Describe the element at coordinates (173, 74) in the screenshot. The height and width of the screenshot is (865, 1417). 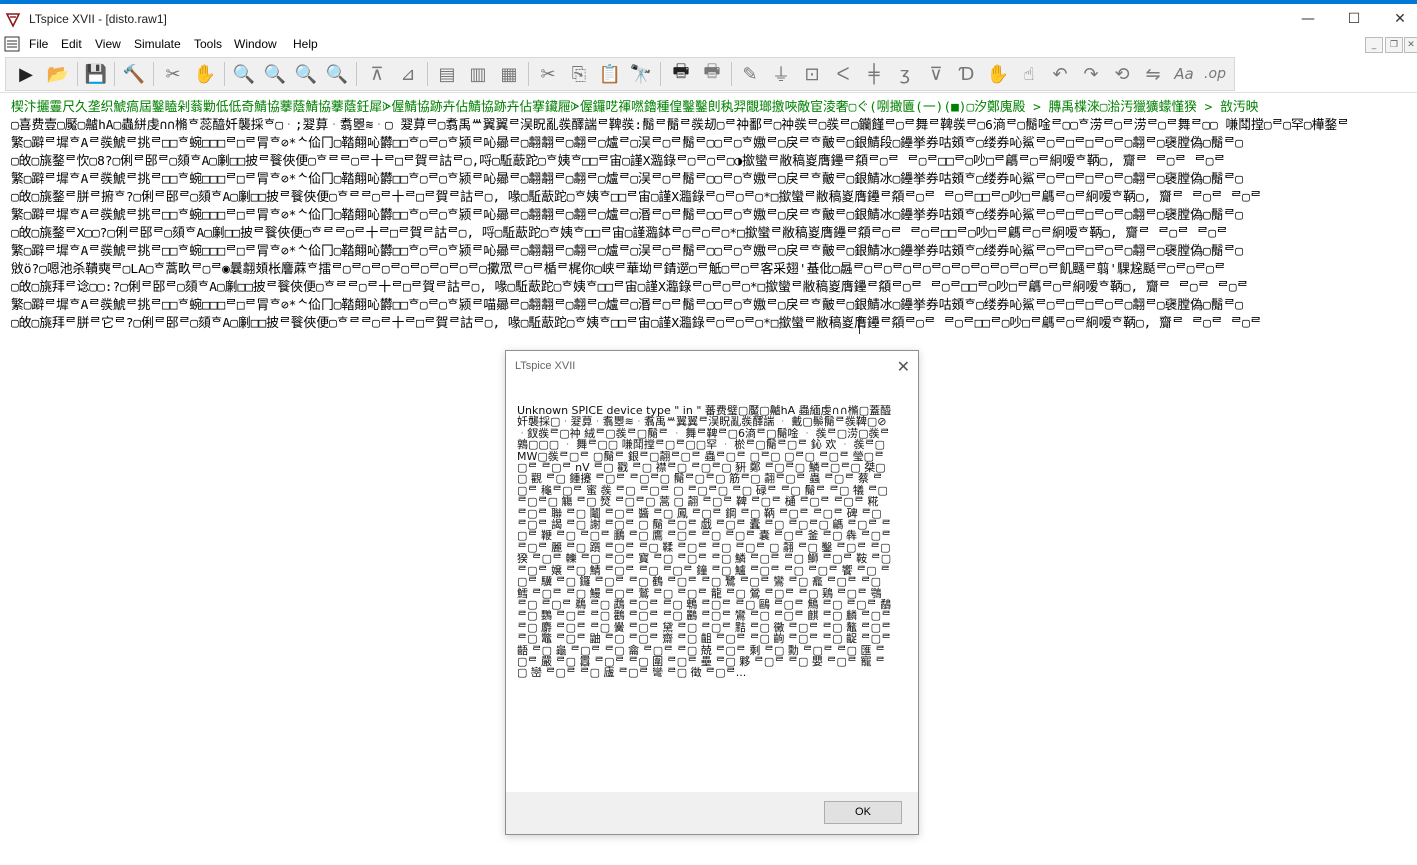
I see `probe-icon: ✂` at that location.